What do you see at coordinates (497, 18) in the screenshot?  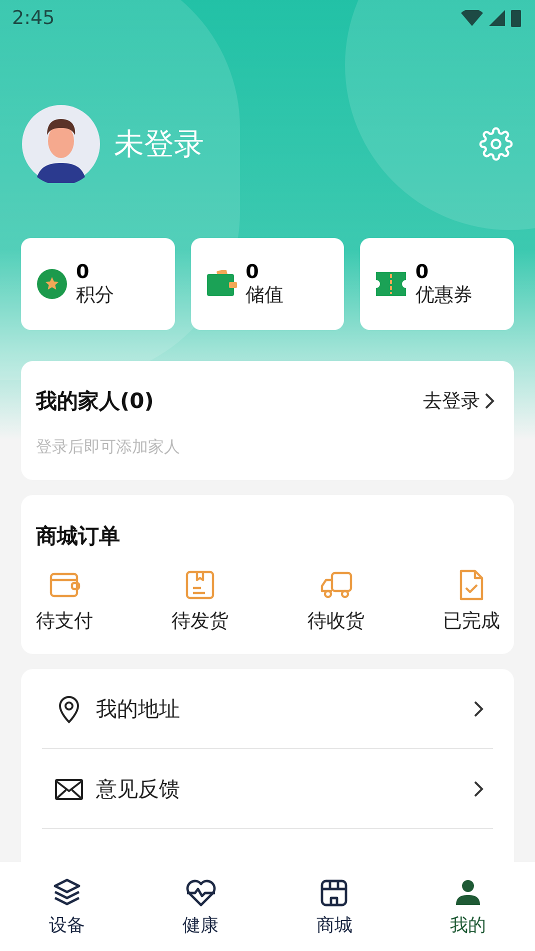 I see `signal-icon` at bounding box center [497, 18].